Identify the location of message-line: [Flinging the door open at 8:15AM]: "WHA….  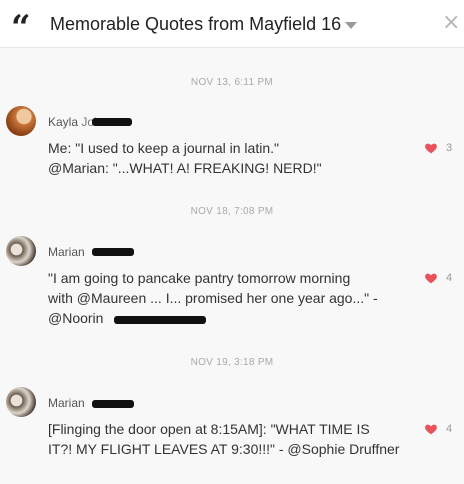
(209, 429).